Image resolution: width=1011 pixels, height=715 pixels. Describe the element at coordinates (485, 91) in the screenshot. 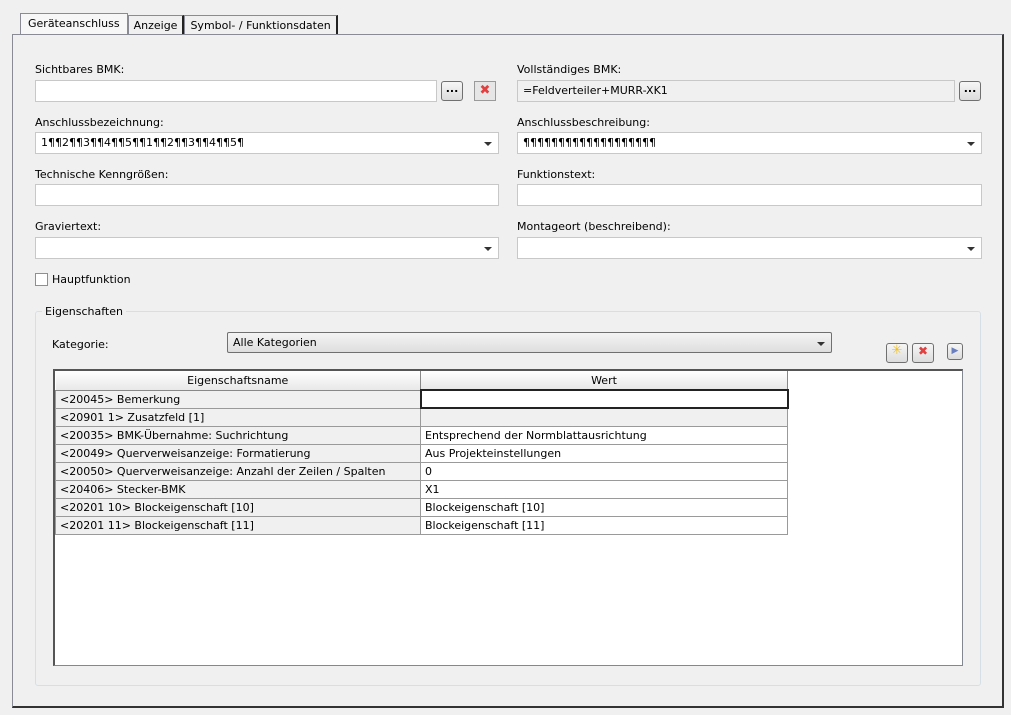

I see `delete-icon: ✖` at that location.